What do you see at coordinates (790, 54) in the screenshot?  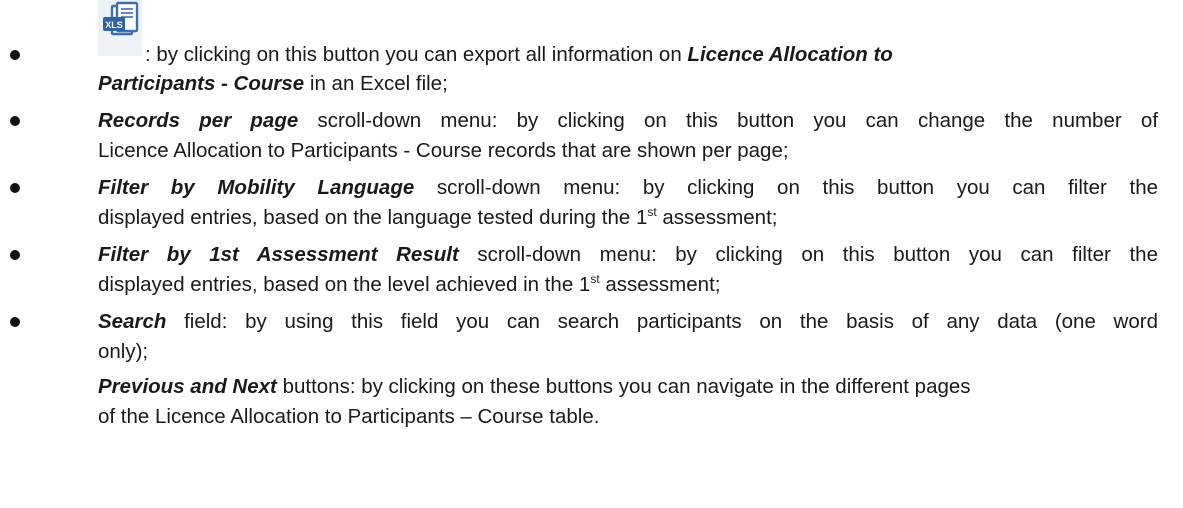 I see `item-emphasis: Licence Allocation to` at bounding box center [790, 54].